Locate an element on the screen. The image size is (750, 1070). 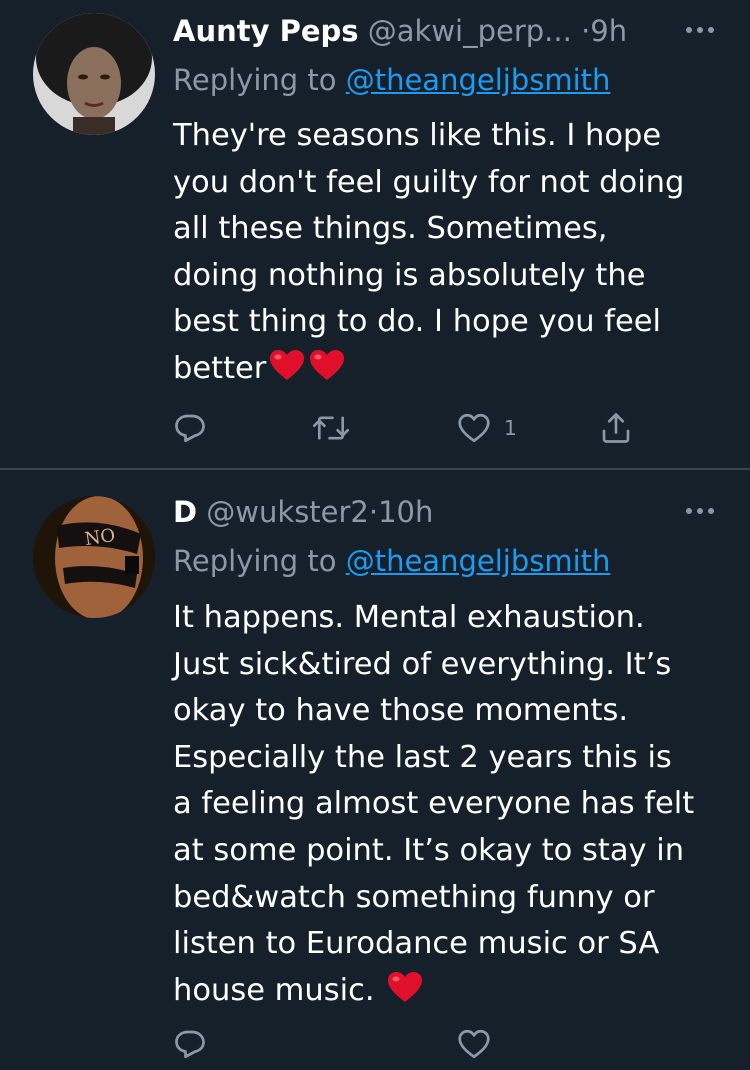
like-button: 1 is located at coordinates (486, 428).